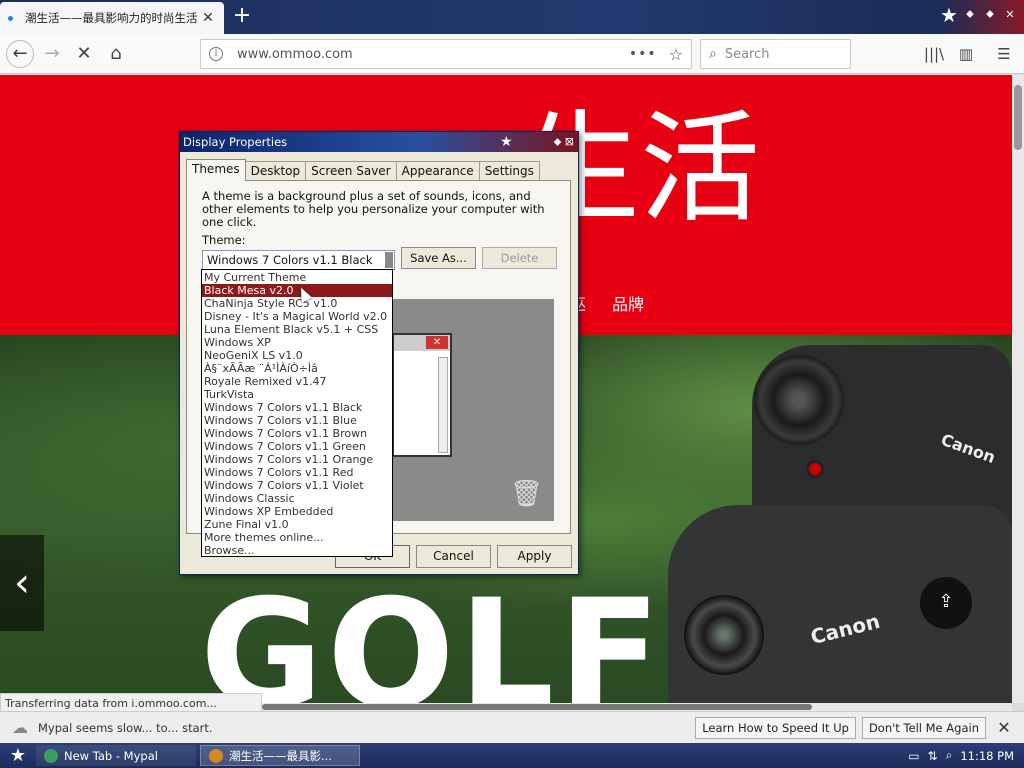 Image resolution: width=1024 pixels, height=768 pixels. What do you see at coordinates (216, 755) in the screenshot?
I see `display-properties-icon` at bounding box center [216, 755].